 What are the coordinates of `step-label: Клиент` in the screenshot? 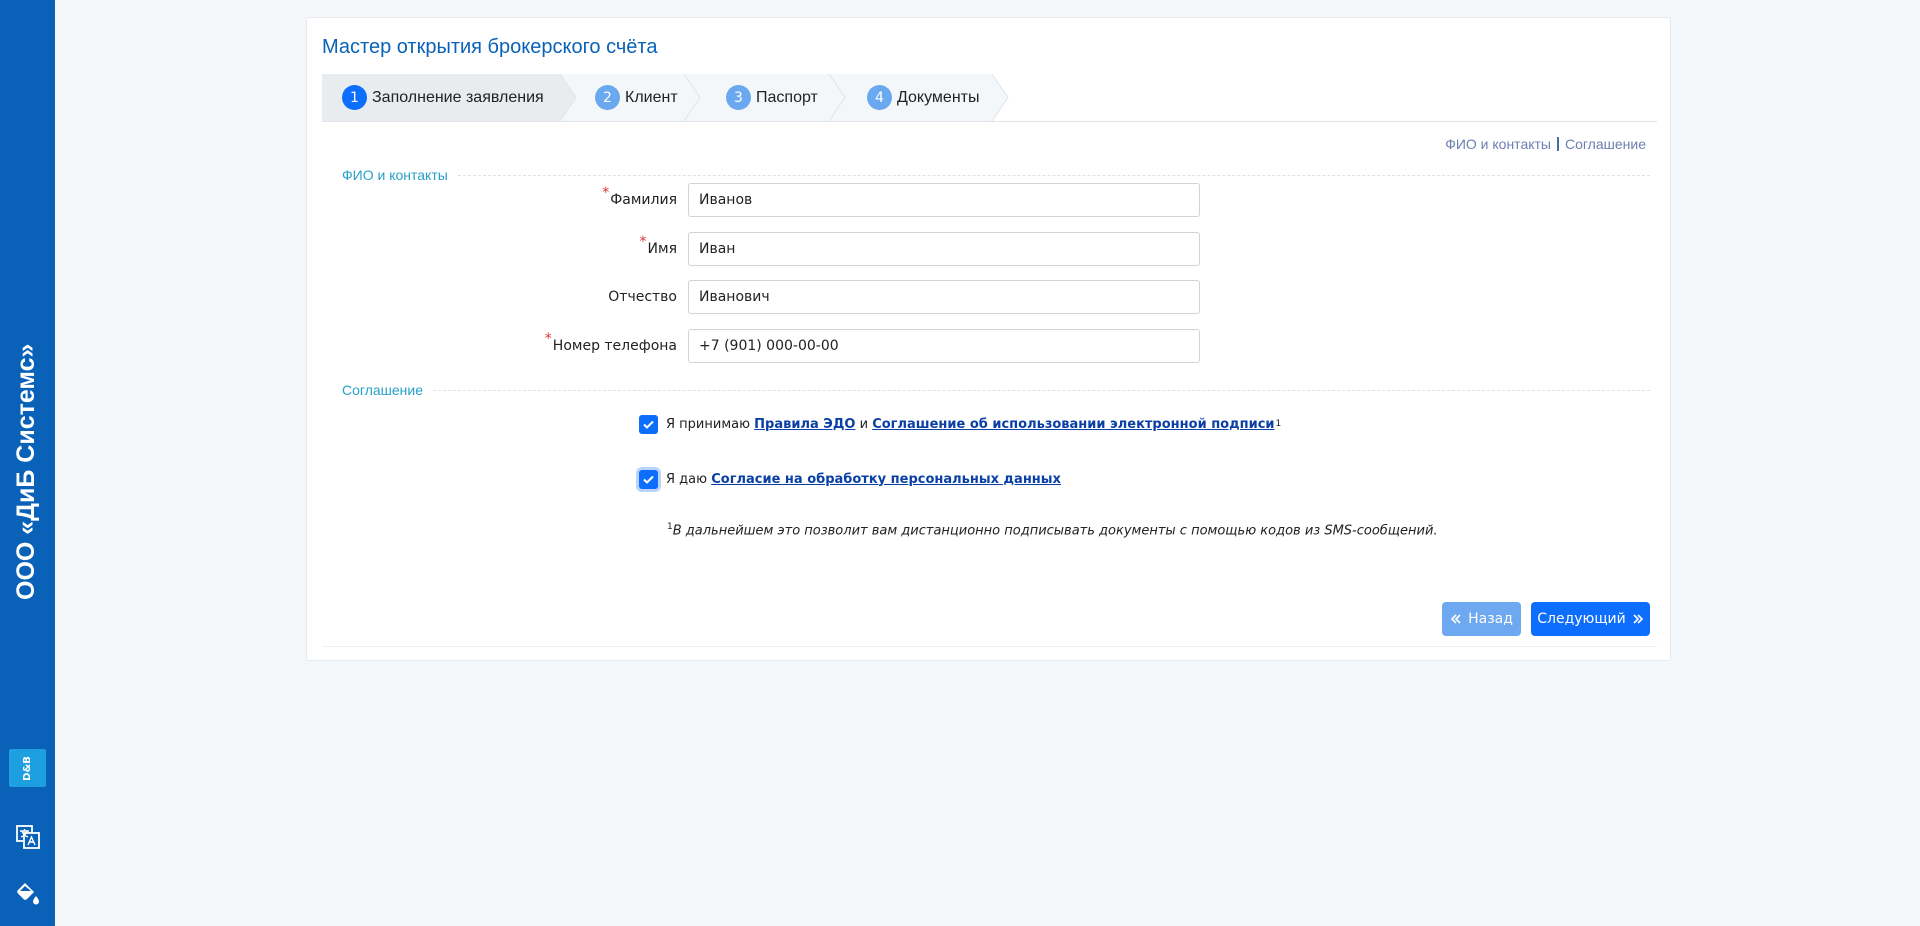 It's located at (651, 97).